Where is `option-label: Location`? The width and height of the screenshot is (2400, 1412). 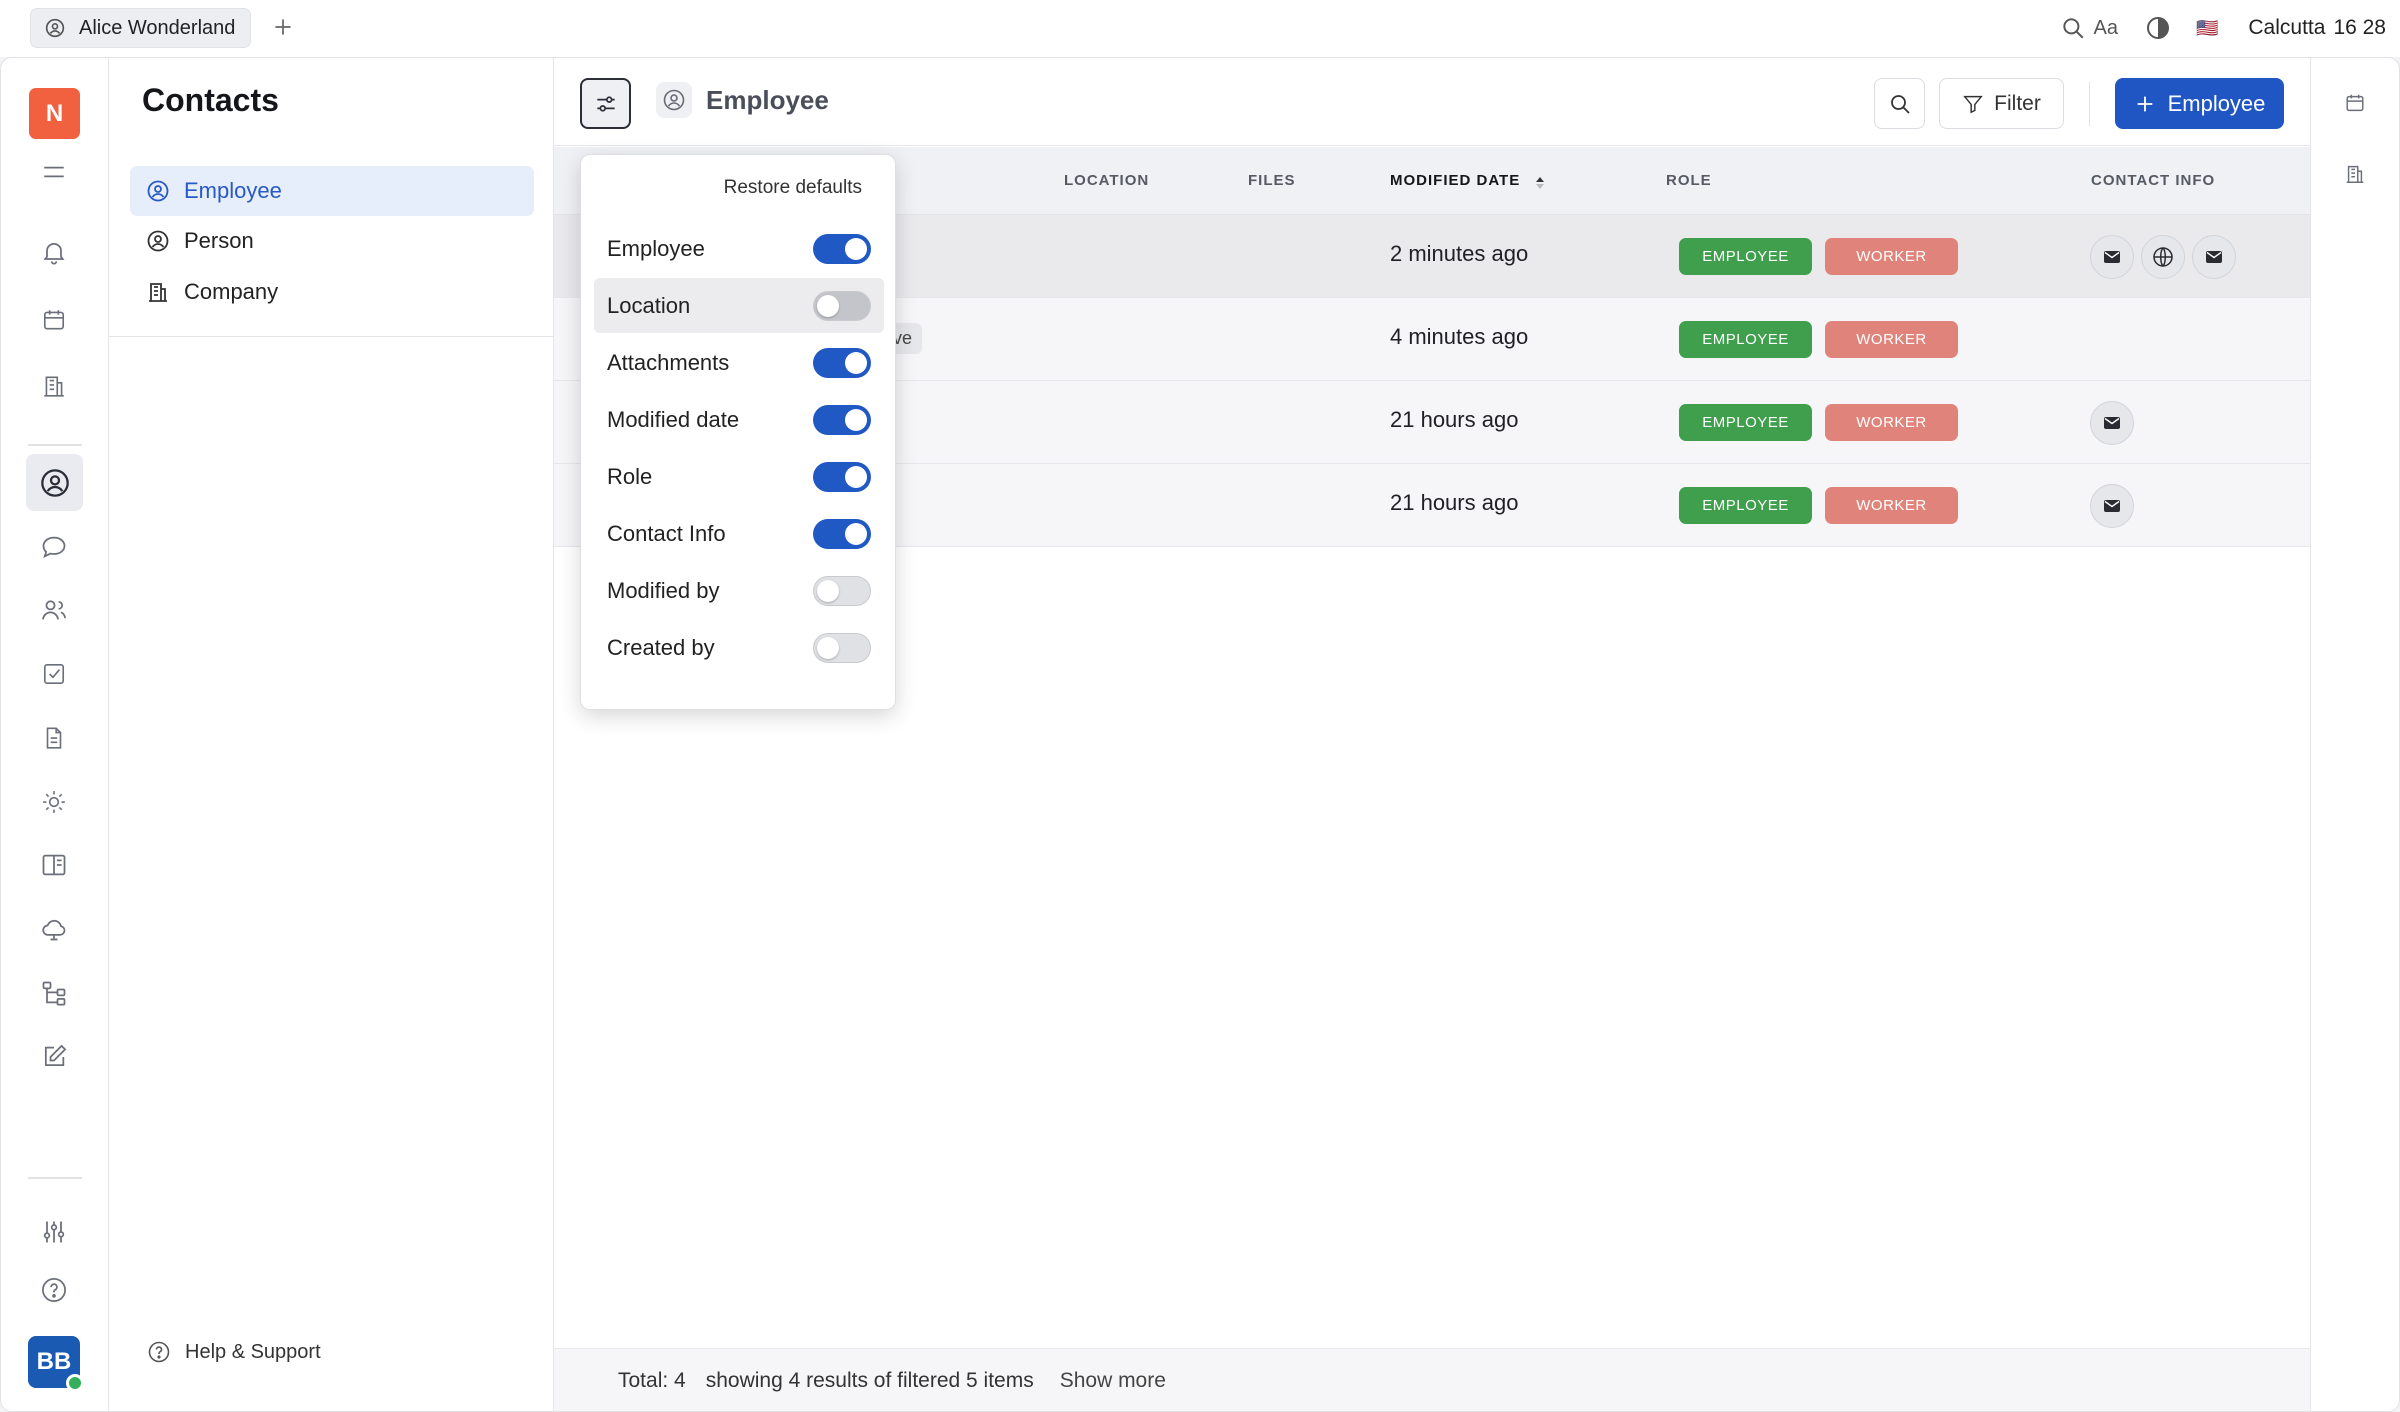
option-label: Location is located at coordinates (649, 305).